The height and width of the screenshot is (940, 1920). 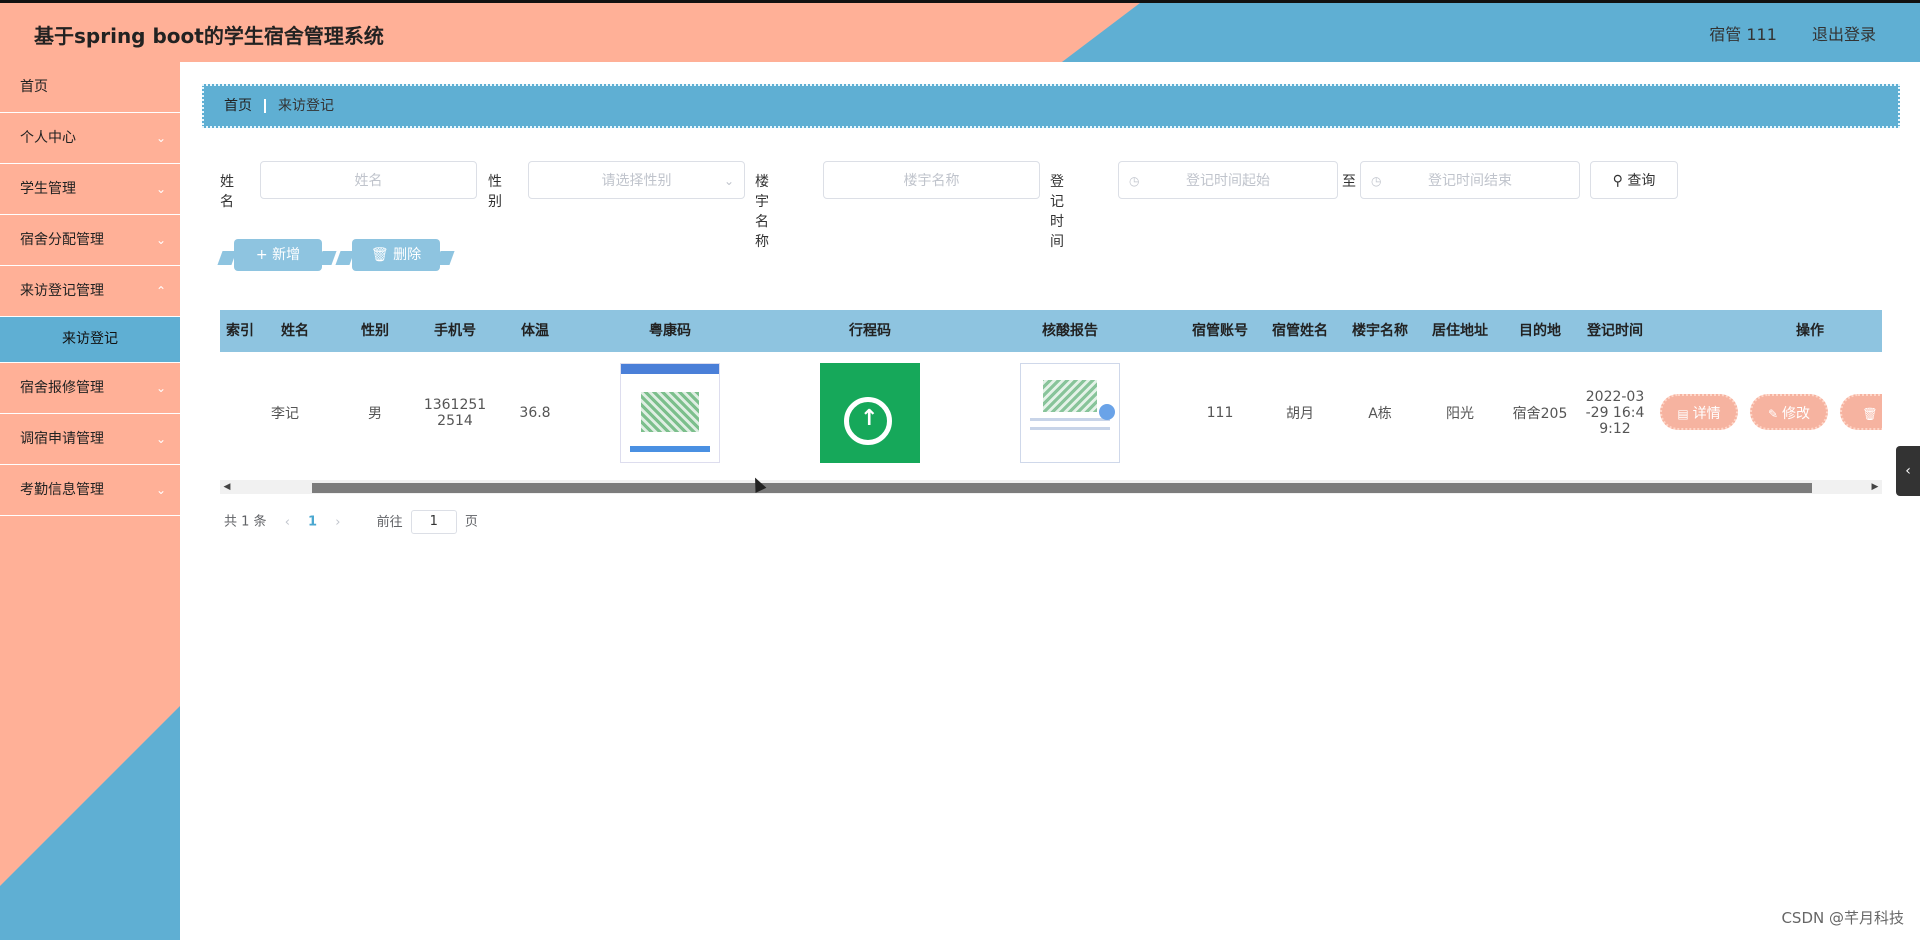 I want to click on sidebar-item-label: 来访登记, so click(x=90, y=339).